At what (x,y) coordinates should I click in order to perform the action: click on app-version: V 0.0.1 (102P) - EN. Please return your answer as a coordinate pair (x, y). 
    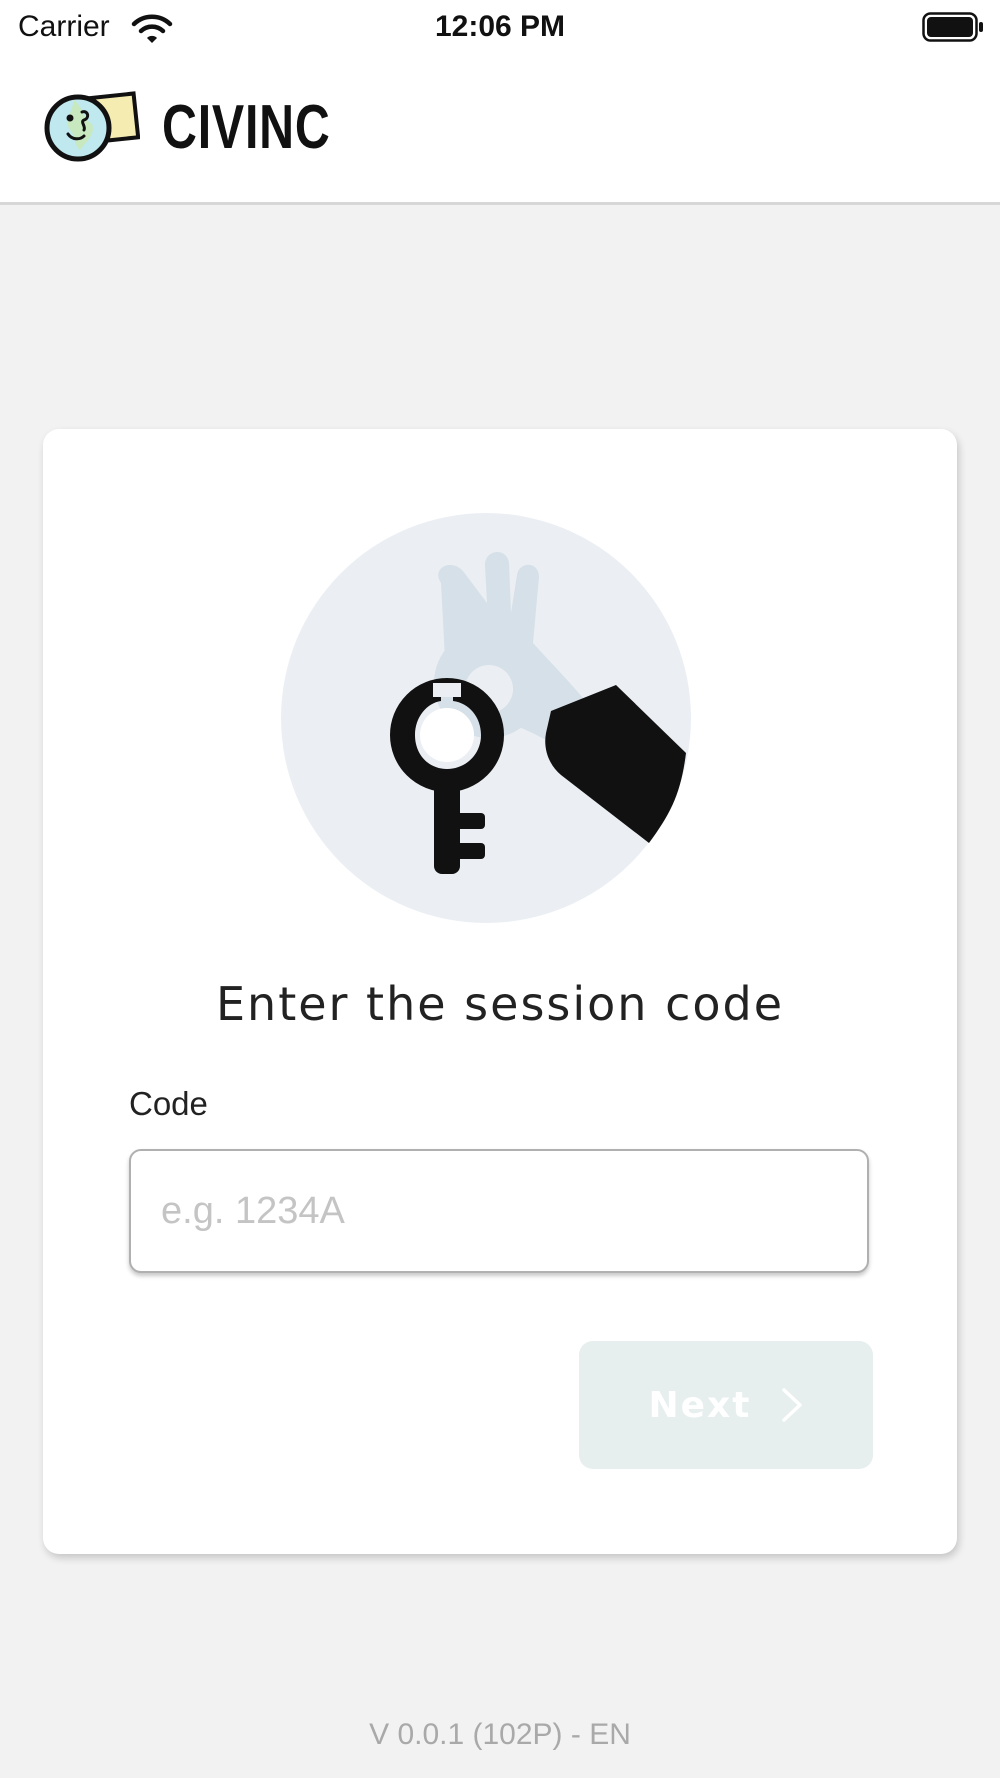
    Looking at the image, I should click on (500, 1734).